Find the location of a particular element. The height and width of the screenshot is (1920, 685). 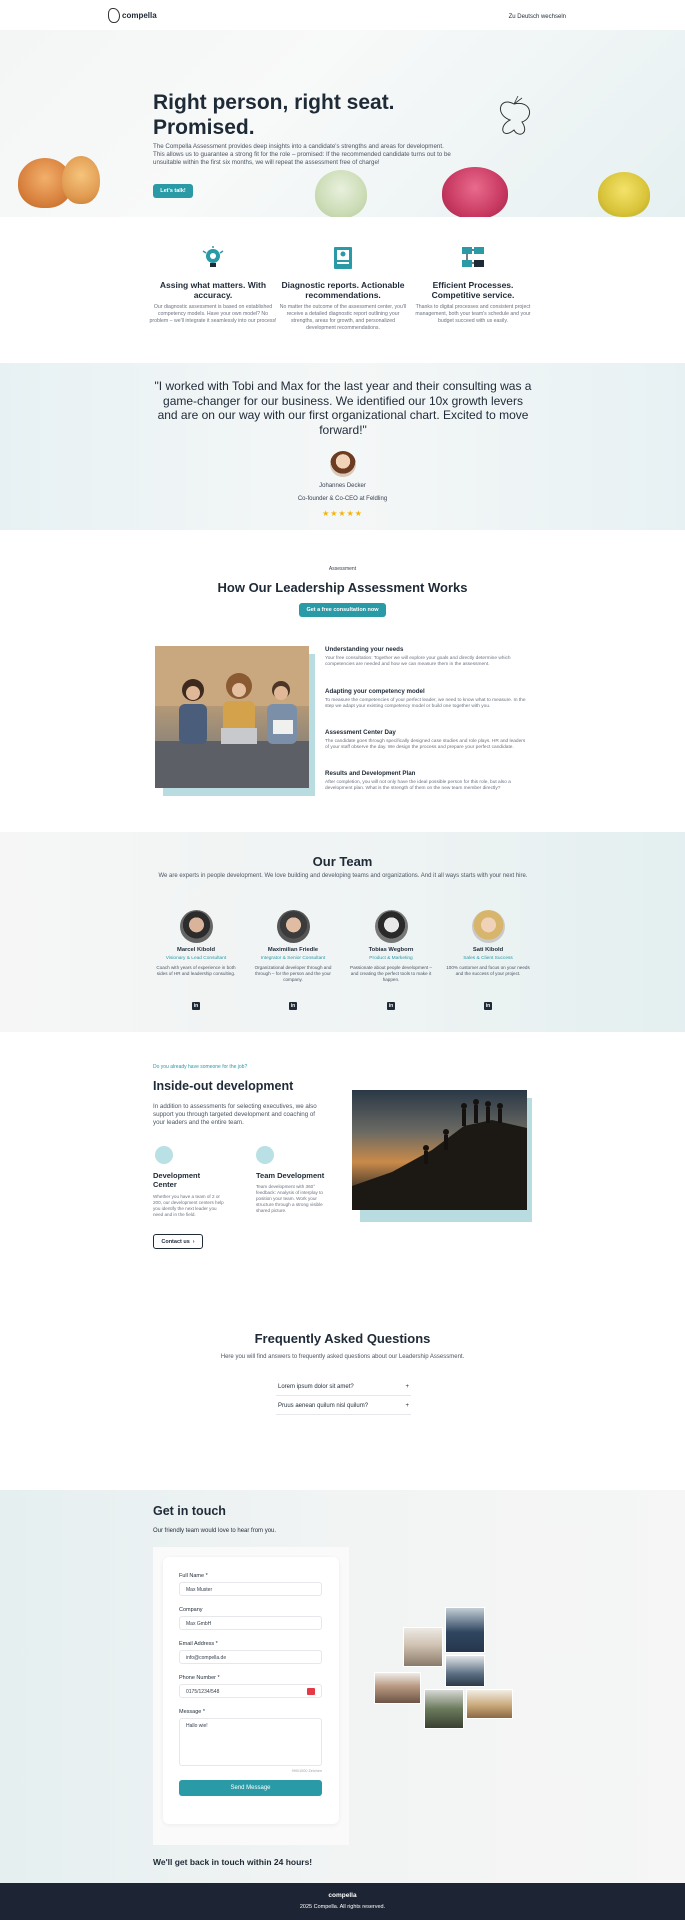

step-title: Results and Development Plan is located at coordinates (370, 773).